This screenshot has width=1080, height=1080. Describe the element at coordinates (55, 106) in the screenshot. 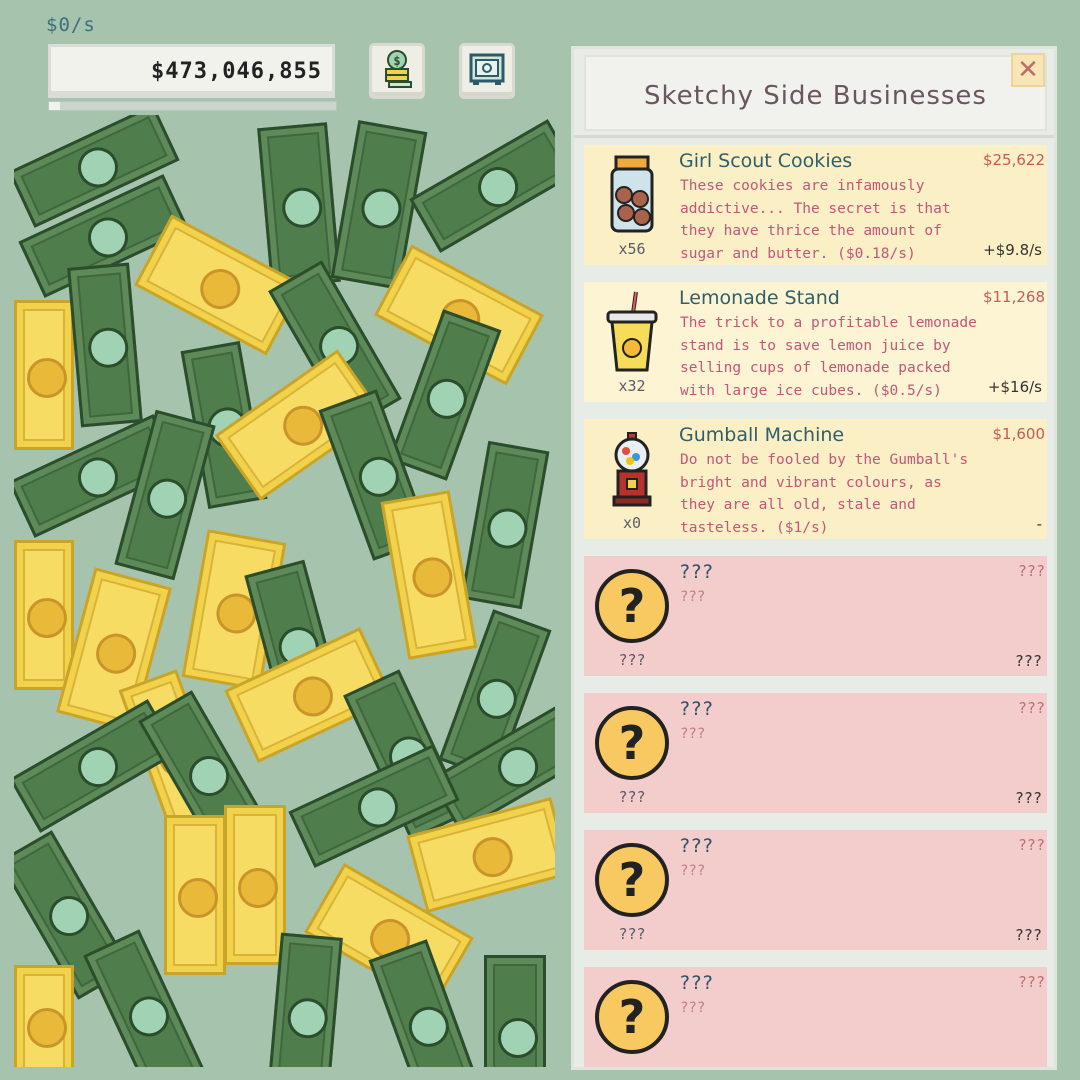

I see `progress-fill` at that location.